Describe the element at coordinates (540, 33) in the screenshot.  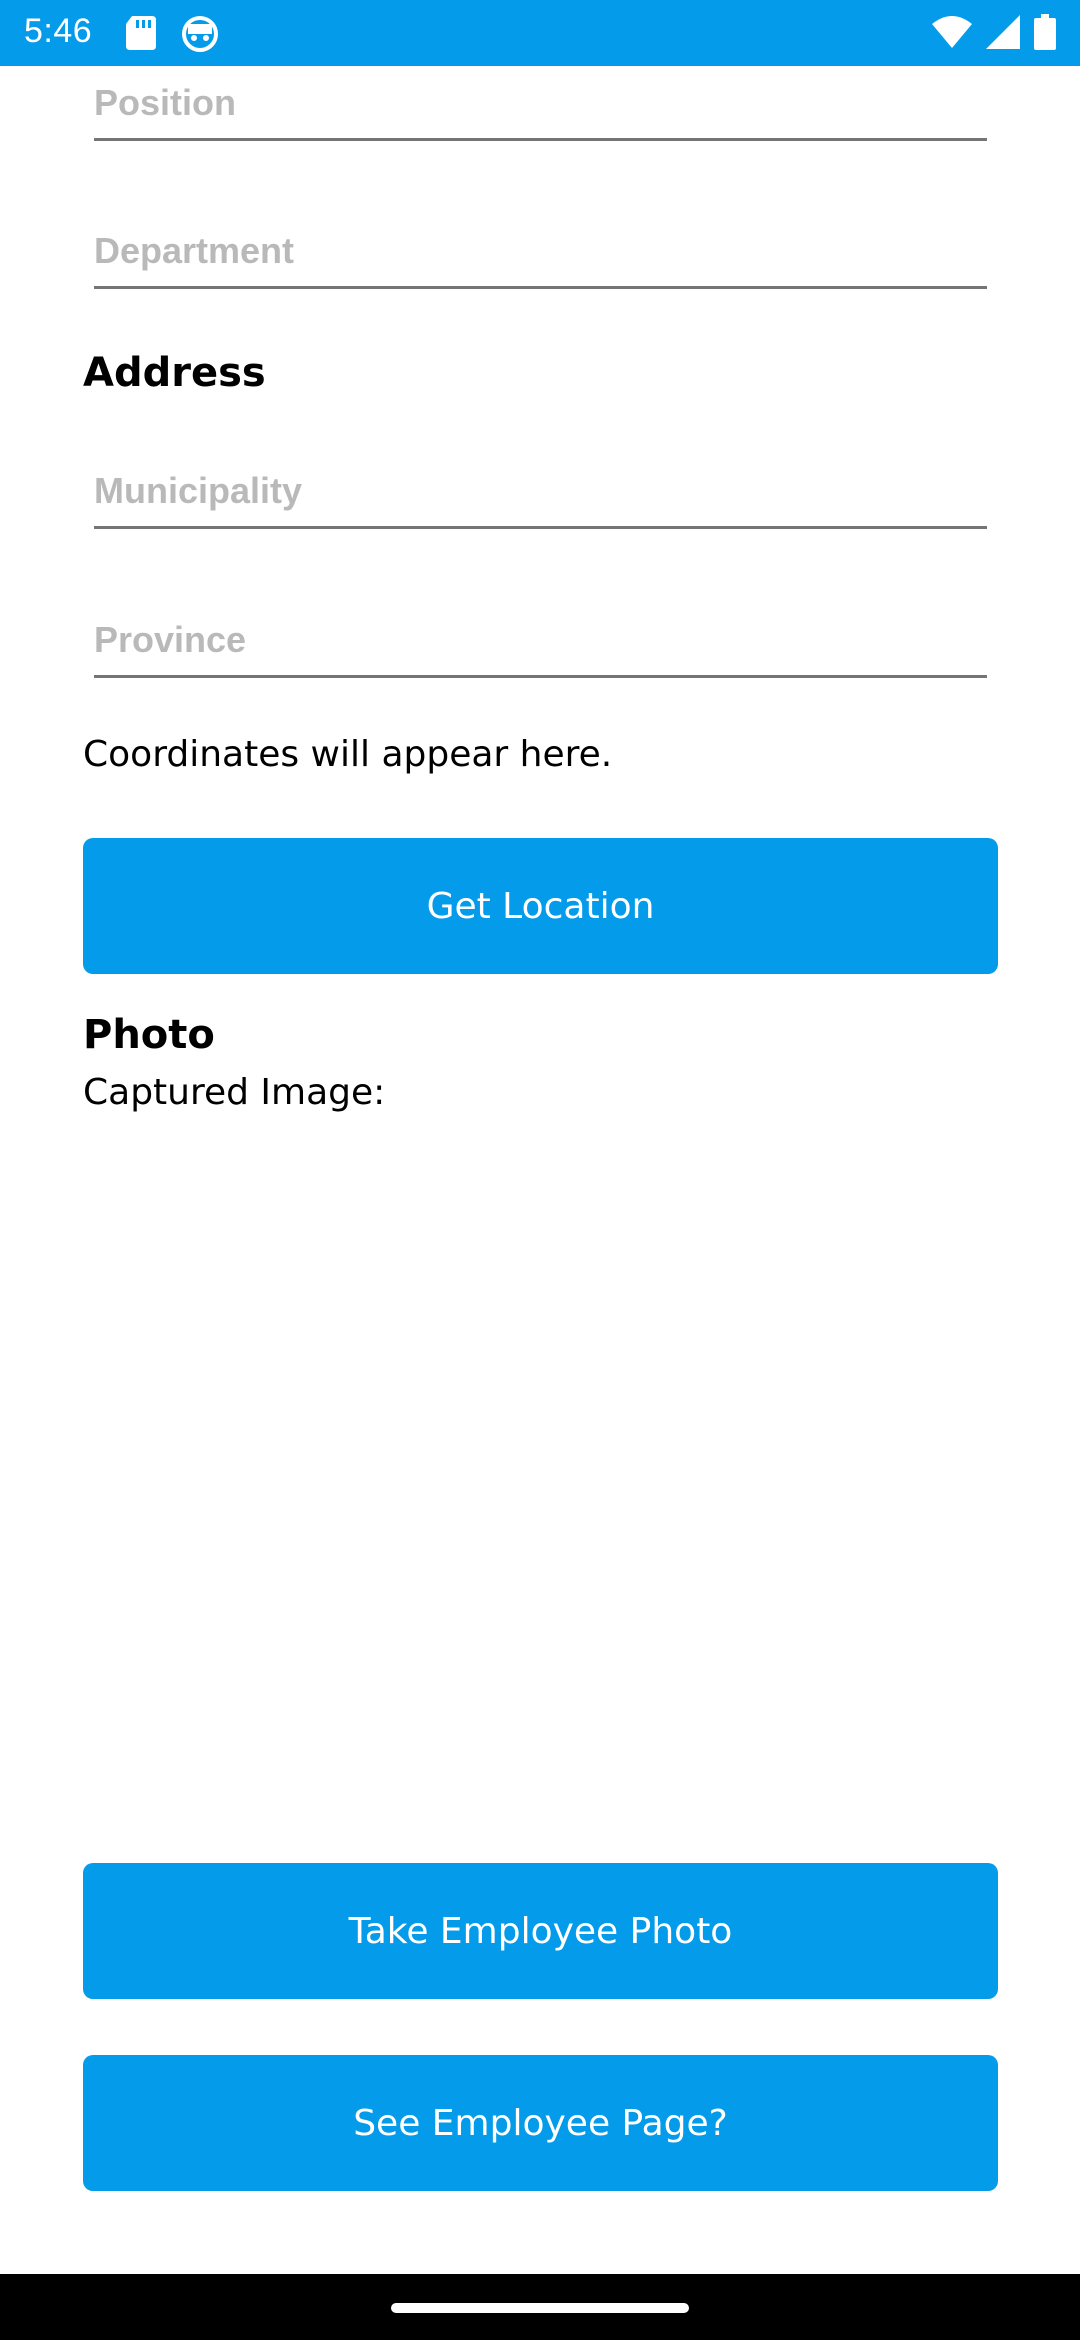
I see `status-bar: 5:46` at that location.